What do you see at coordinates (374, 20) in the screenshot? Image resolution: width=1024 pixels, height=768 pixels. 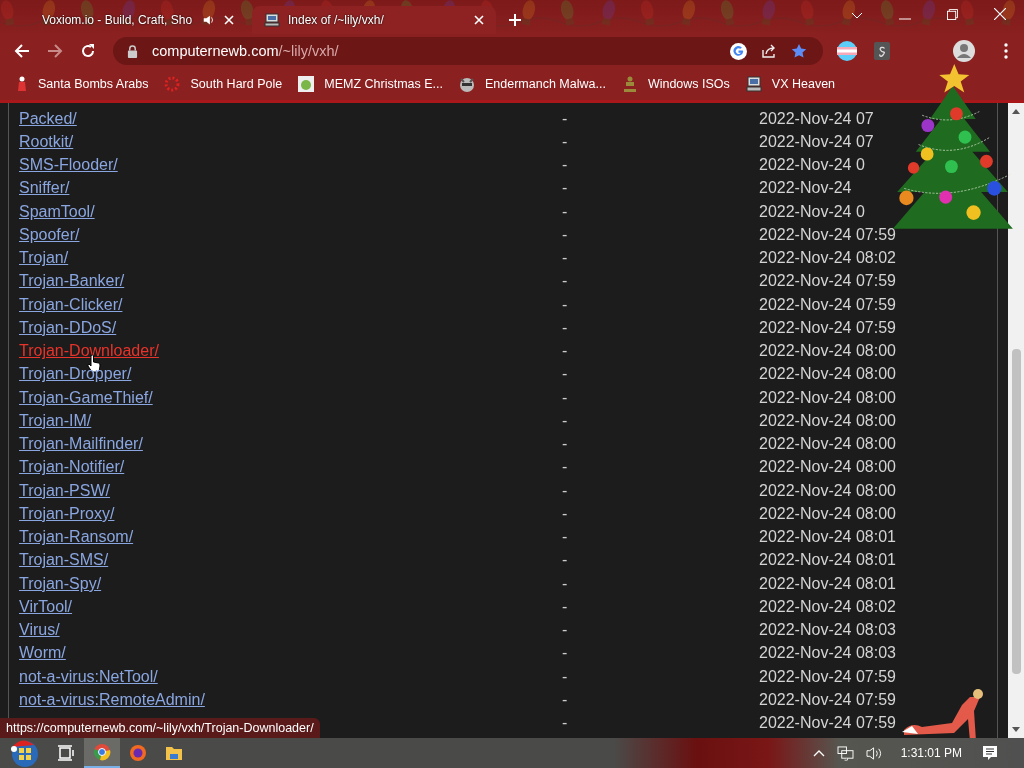 I see `browser-tab: Index of /~lily/vxh/` at bounding box center [374, 20].